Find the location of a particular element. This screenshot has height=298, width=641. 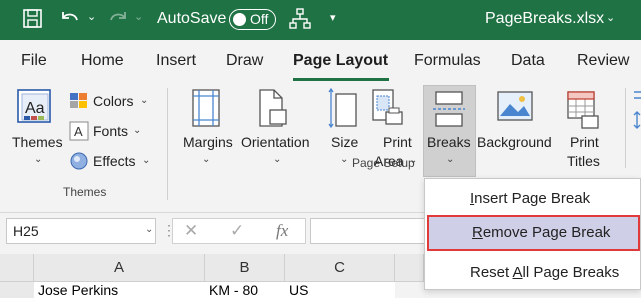

tab-page-layout: Page Layout is located at coordinates (340, 61).